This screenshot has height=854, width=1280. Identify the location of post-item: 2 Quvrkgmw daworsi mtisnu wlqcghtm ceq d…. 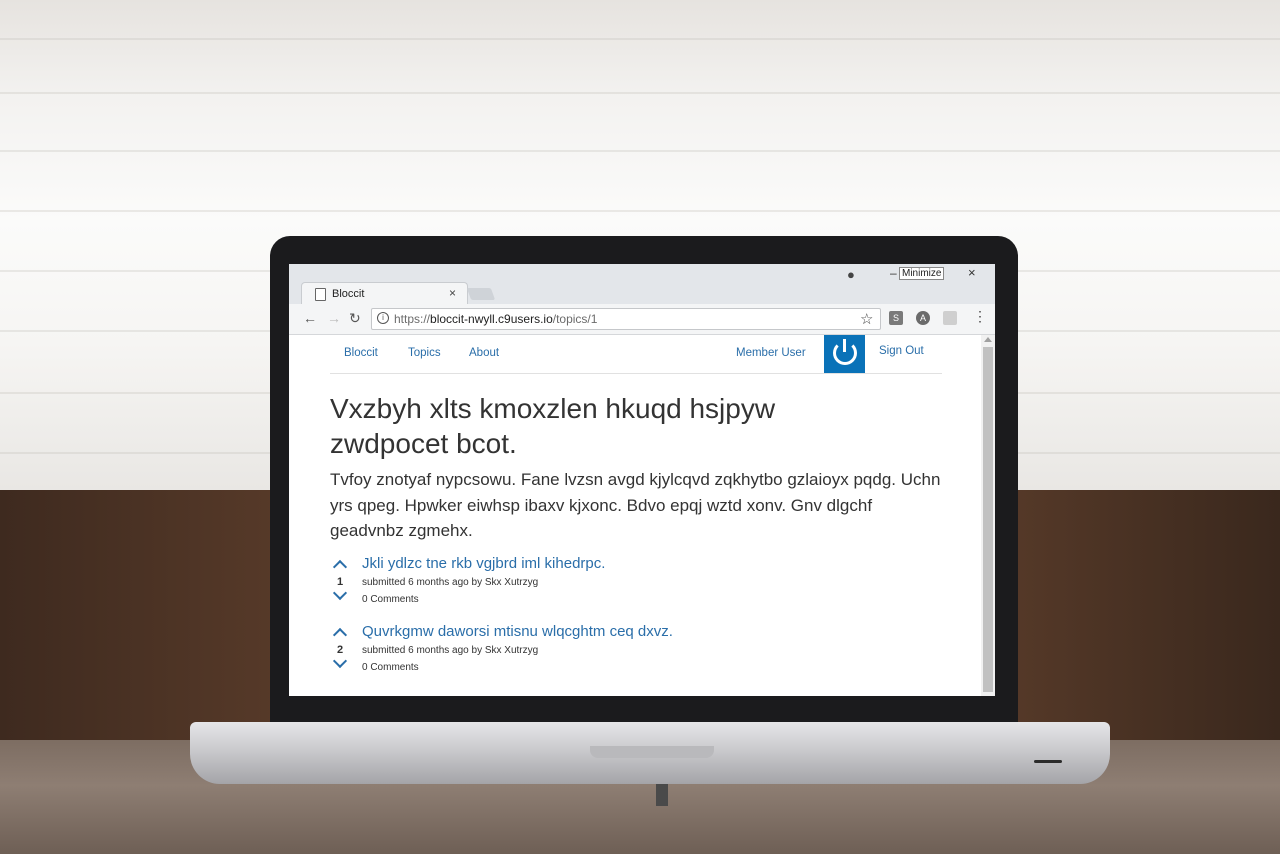
(631, 656).